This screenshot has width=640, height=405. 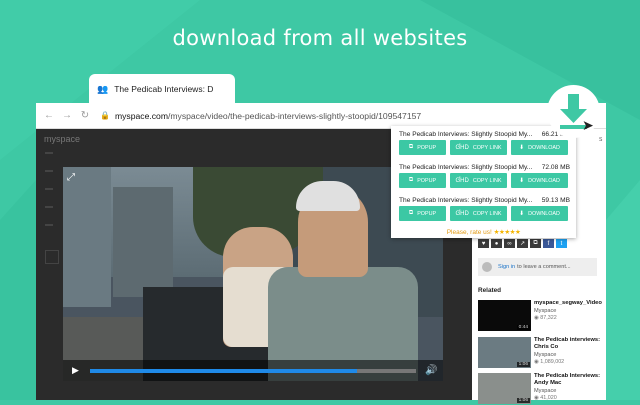 I want to click on video-controls: ▶ 🔊, so click(x=253, y=370).